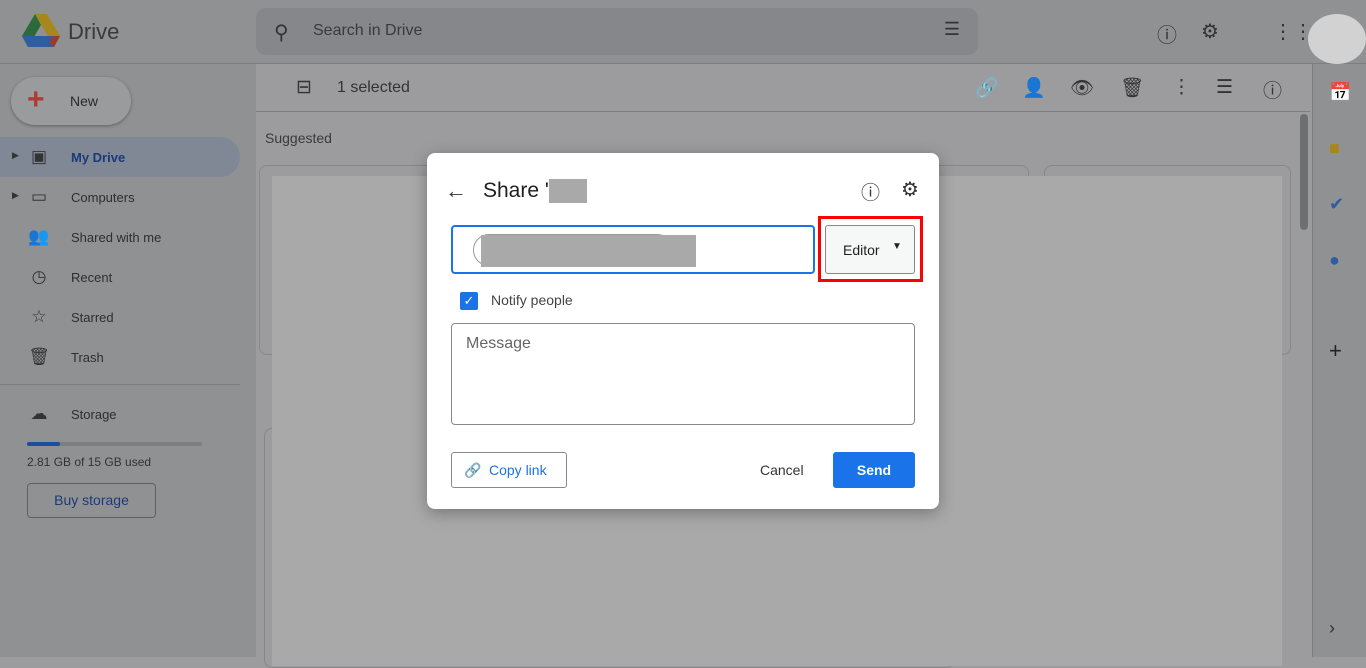 The height and width of the screenshot is (668, 1366). What do you see at coordinates (1181, 87) in the screenshot?
I see `more-icon: ⋮` at bounding box center [1181, 87].